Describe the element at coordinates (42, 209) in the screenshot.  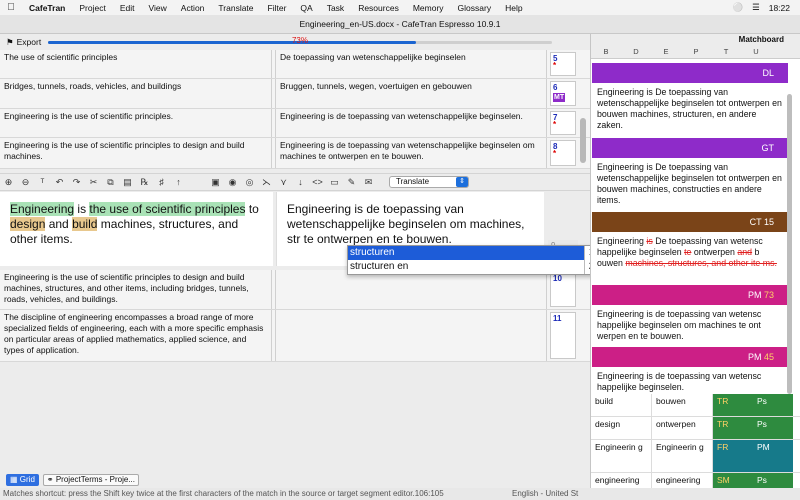
I see `term-highlight: Engineering` at that location.